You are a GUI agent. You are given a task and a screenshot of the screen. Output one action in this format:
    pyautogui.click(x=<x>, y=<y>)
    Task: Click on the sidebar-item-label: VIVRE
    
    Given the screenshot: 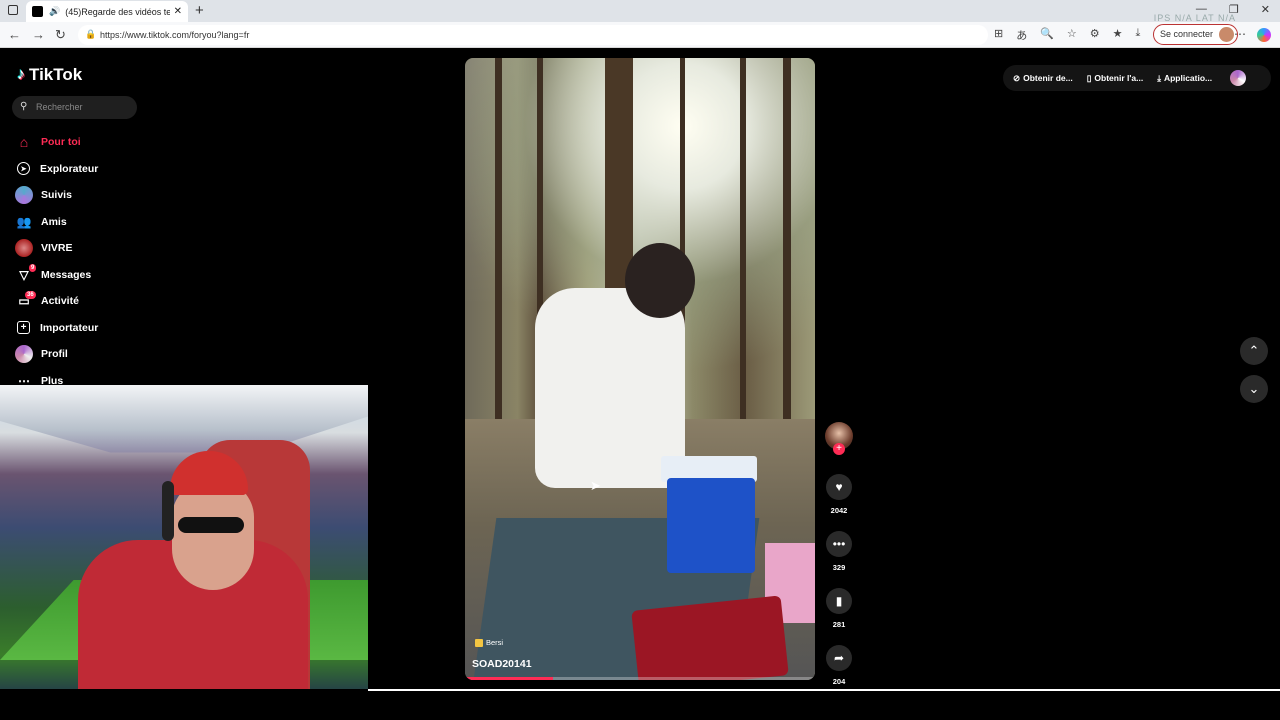 What is the action you would take?
    pyautogui.click(x=57, y=248)
    